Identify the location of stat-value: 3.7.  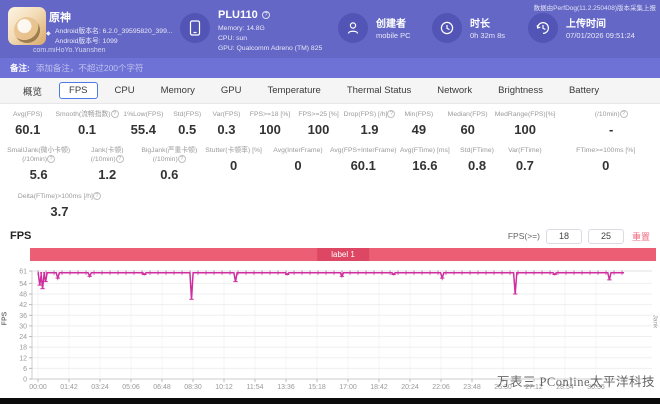
(59, 211).